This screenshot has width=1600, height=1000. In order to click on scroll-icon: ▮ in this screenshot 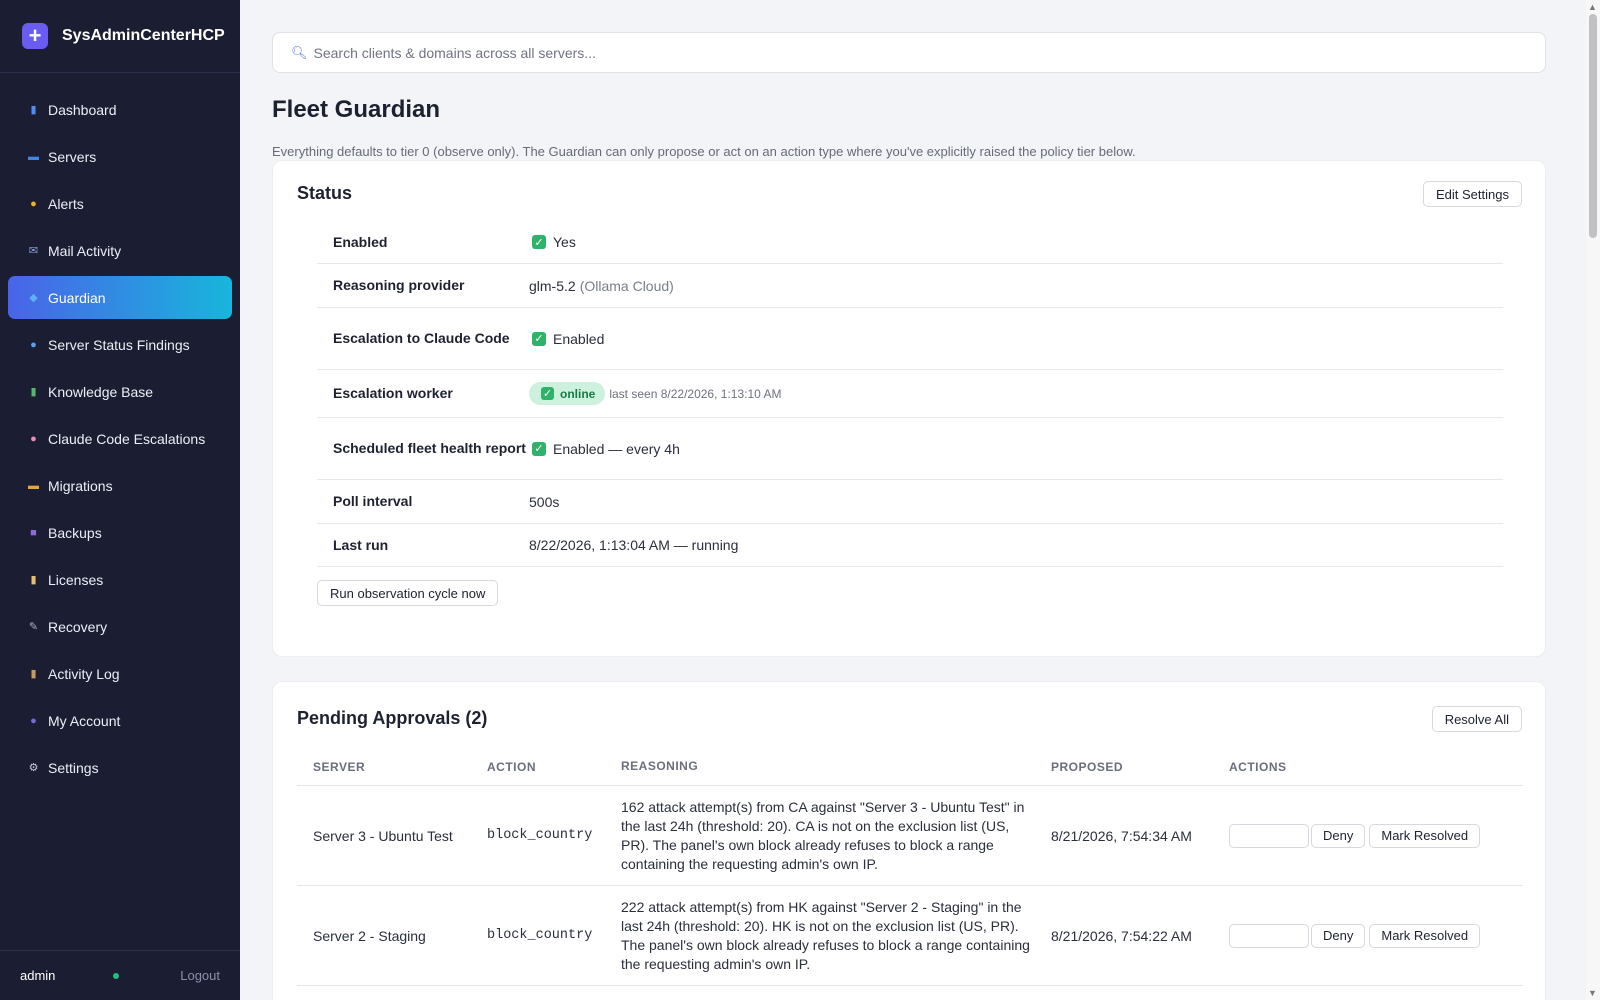, I will do `click(33, 580)`.